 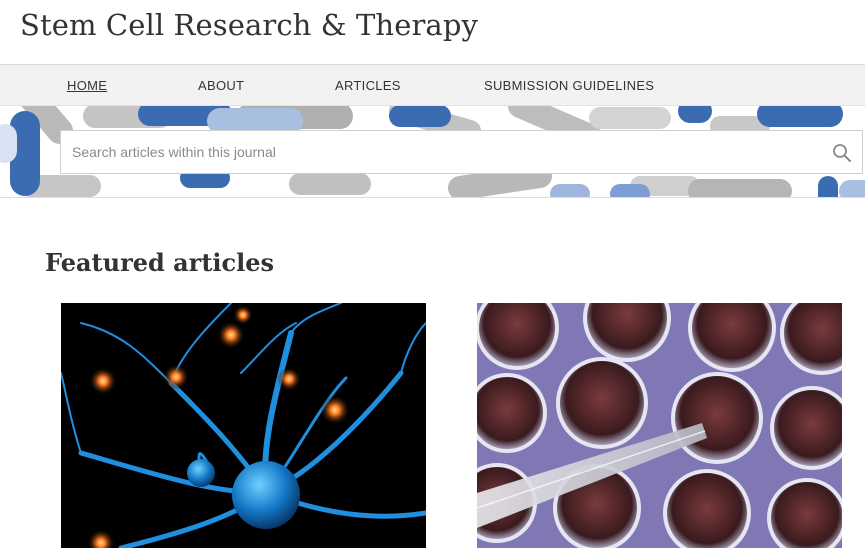 What do you see at coordinates (569, 85) in the screenshot?
I see `nav-submission-guidelines: SUBMISSION GUIDELINES` at bounding box center [569, 85].